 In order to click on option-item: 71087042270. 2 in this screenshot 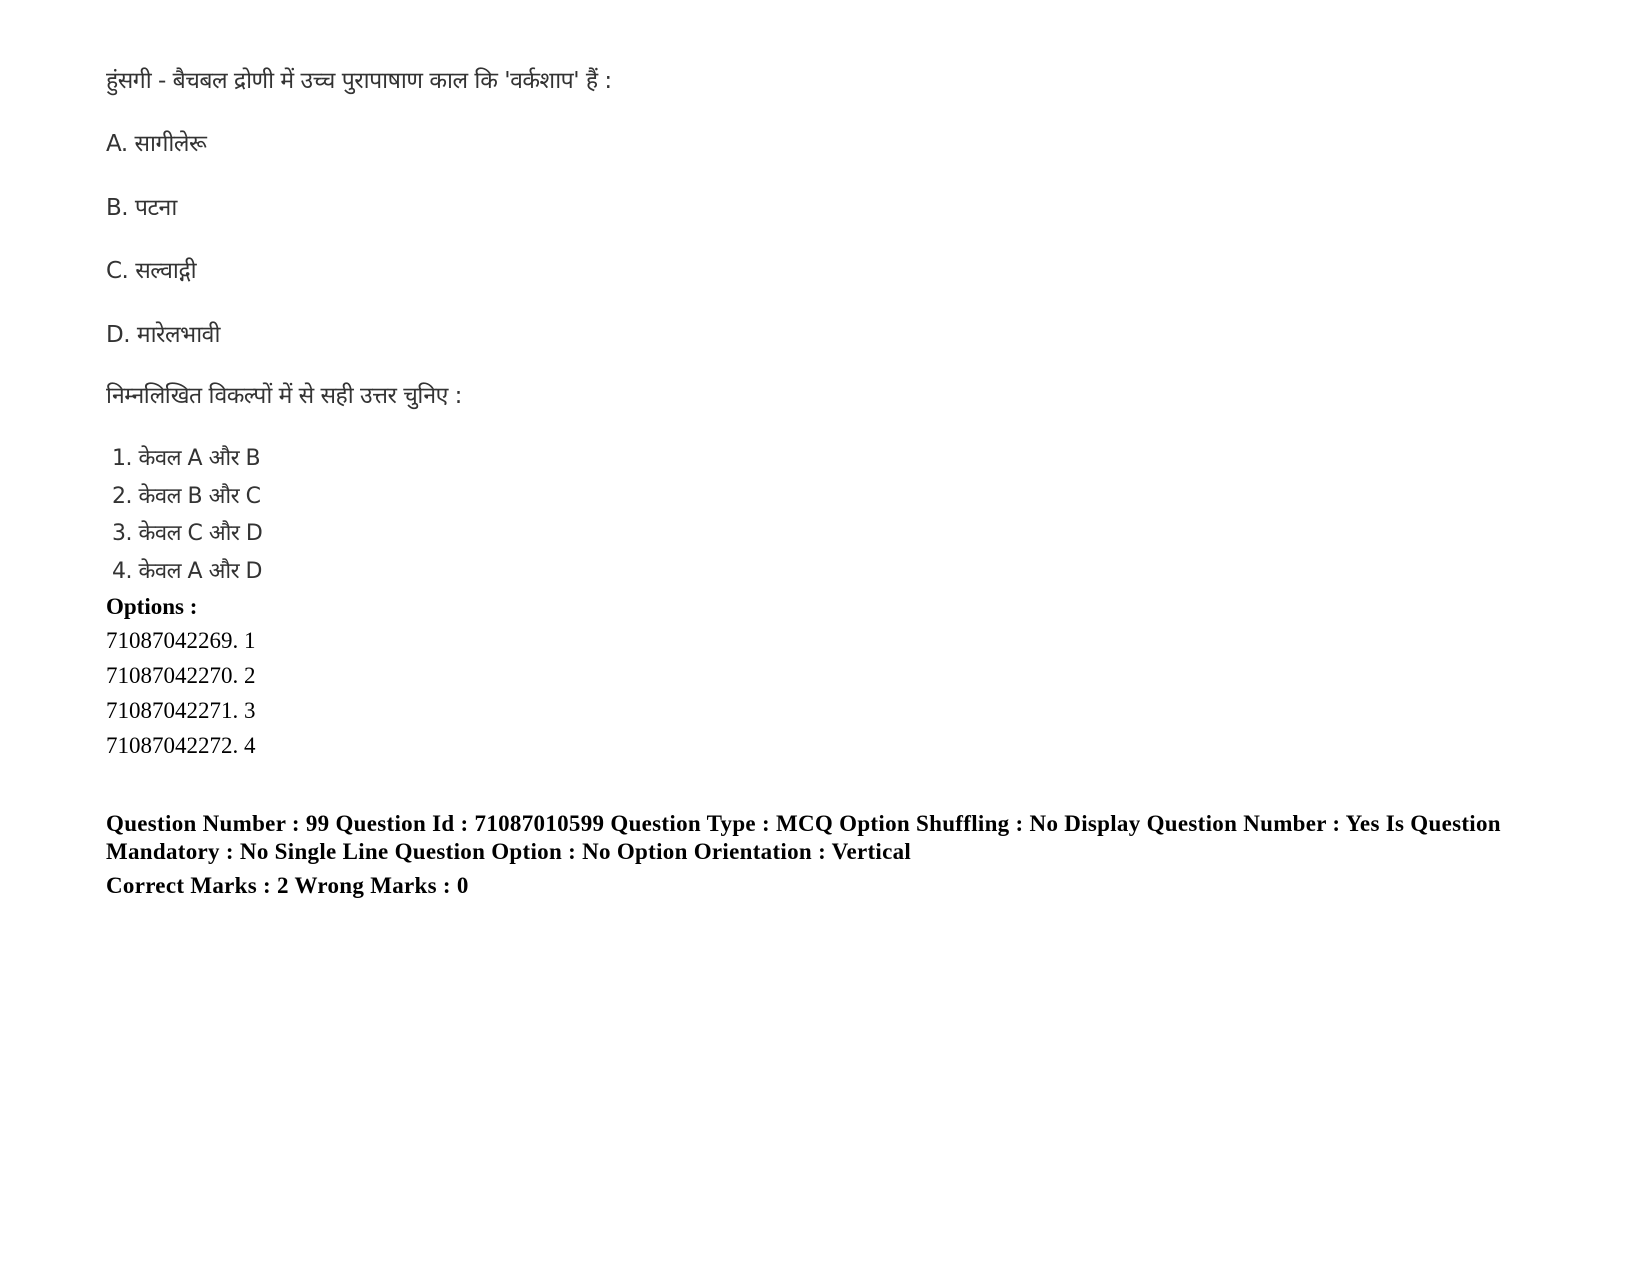, I will do `click(181, 675)`.